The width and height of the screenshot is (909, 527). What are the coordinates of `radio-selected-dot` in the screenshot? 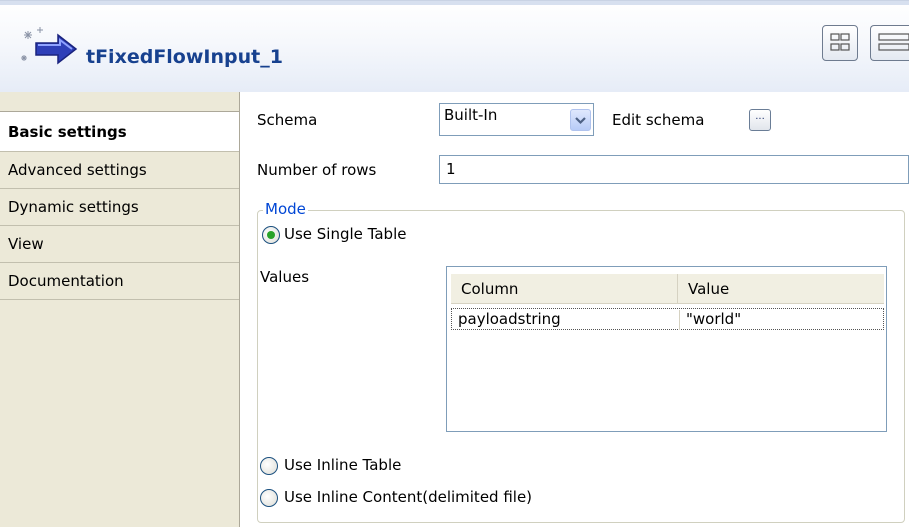 It's located at (271, 235).